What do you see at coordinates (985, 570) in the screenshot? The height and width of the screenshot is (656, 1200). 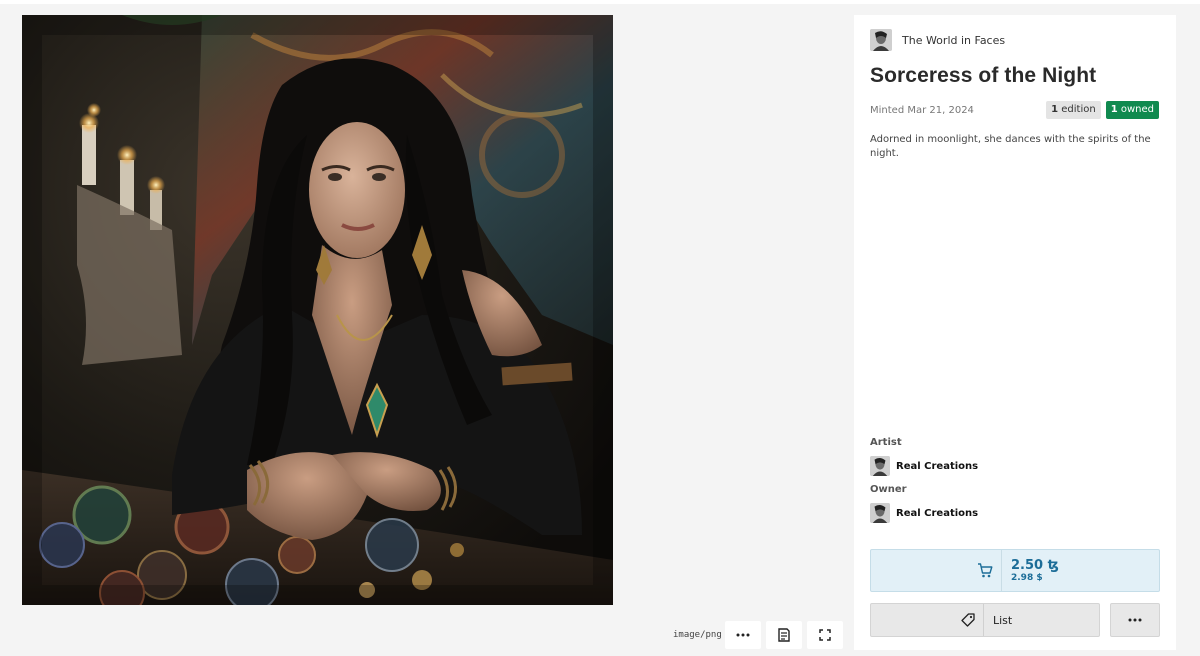 I see `cart-icon` at bounding box center [985, 570].